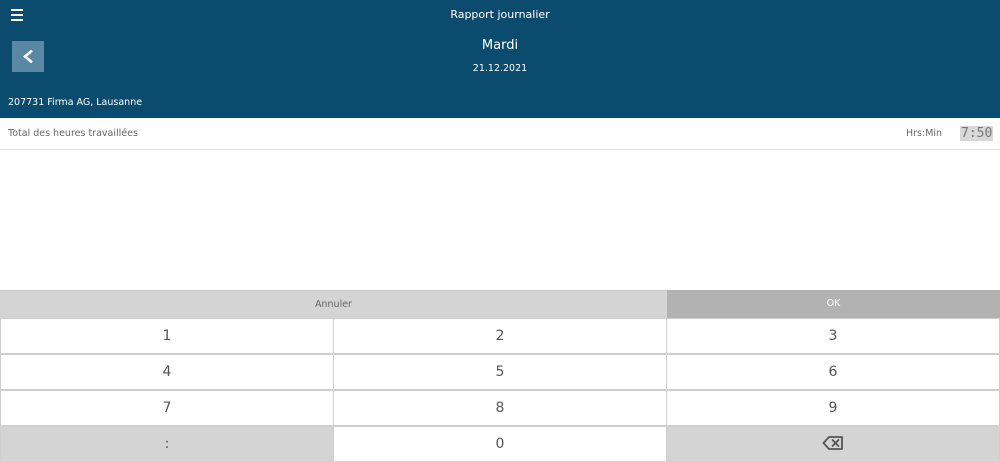  Describe the element at coordinates (500, 444) in the screenshot. I see `key-0: 0` at that location.